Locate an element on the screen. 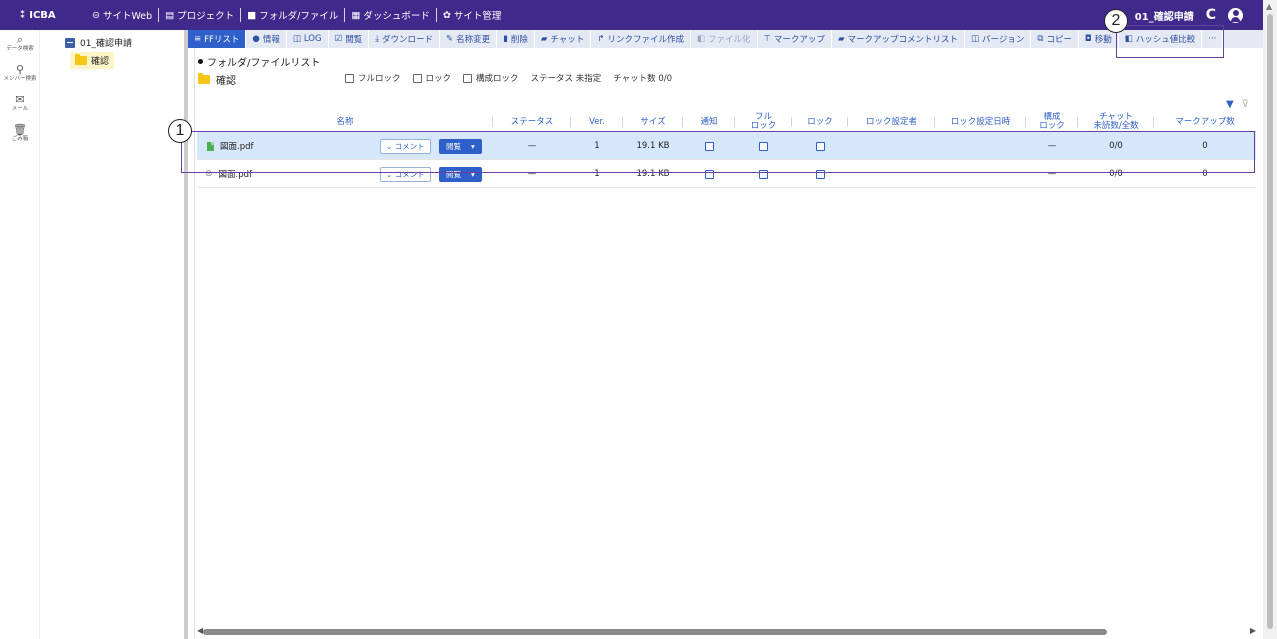  toolbar-label: 移動 is located at coordinates (1103, 40).